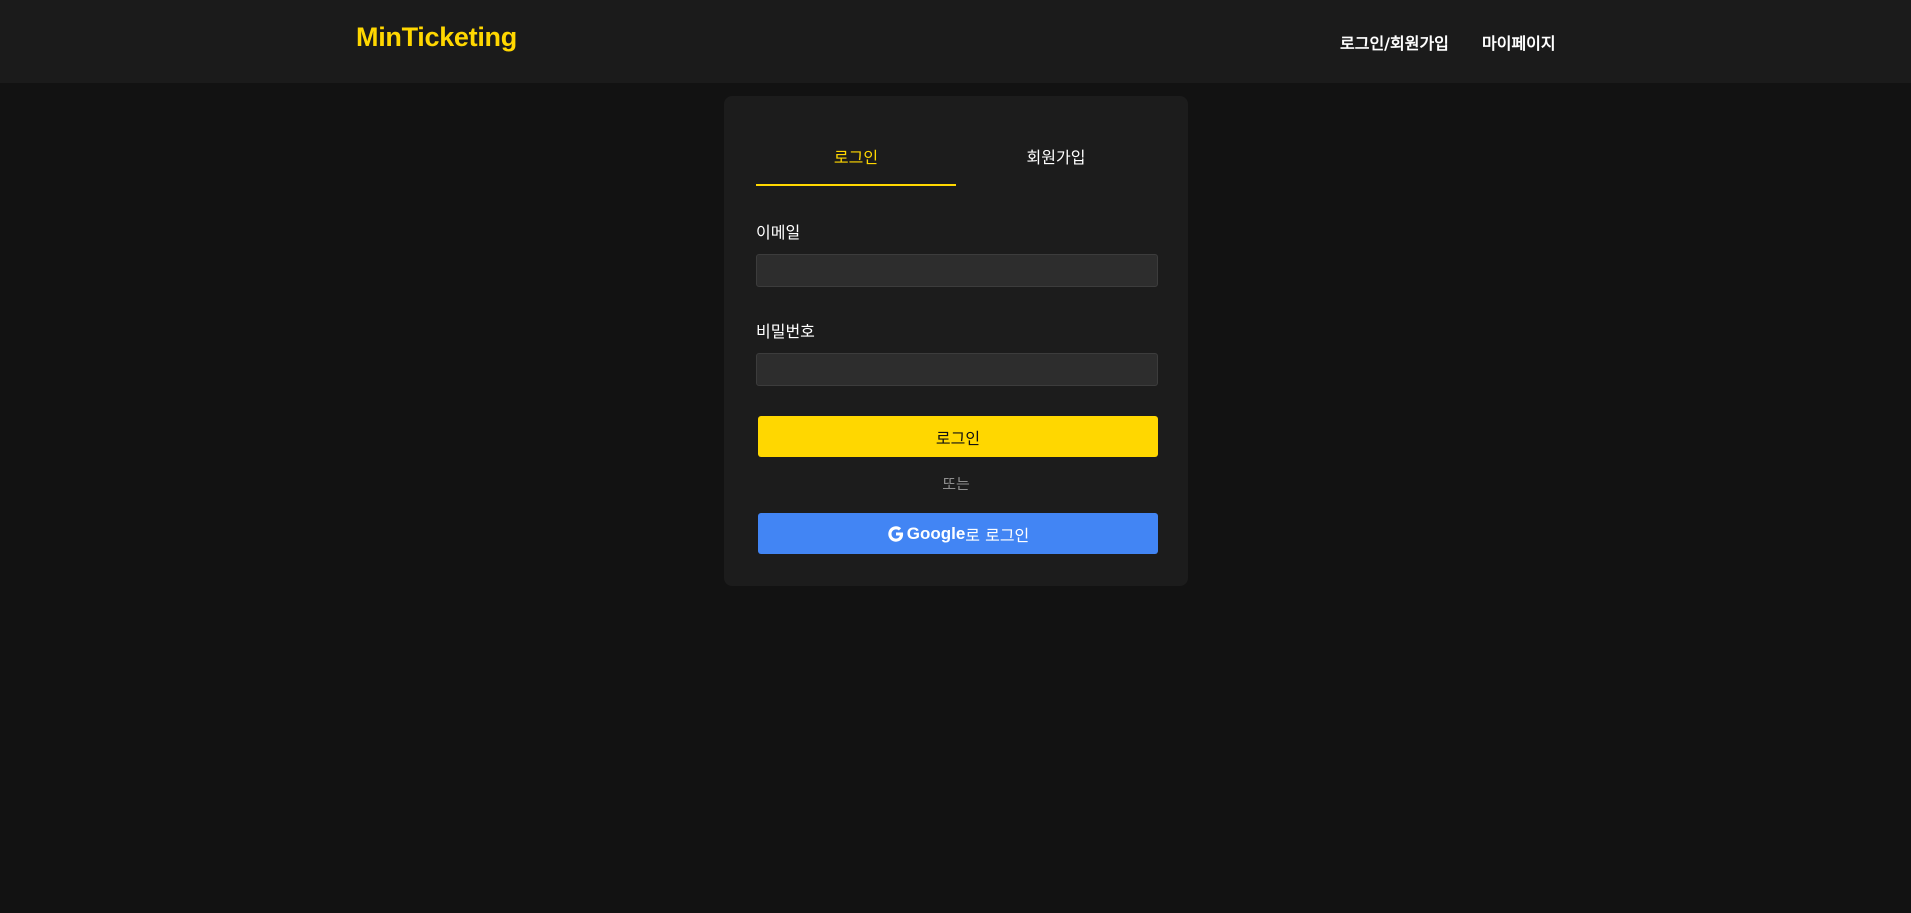 This screenshot has width=1911, height=913. What do you see at coordinates (436, 37) in the screenshot?
I see `site-logo: MinTicketing` at bounding box center [436, 37].